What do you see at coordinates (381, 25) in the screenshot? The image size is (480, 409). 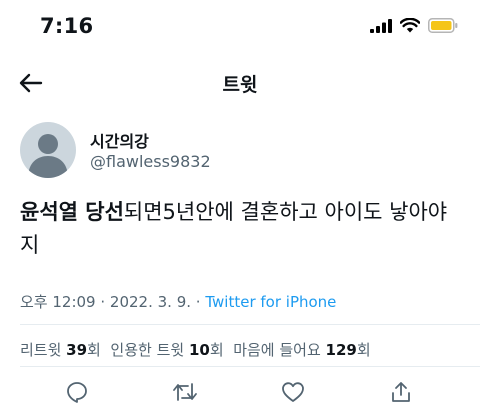 I see `cellular-signal-icon` at bounding box center [381, 25].